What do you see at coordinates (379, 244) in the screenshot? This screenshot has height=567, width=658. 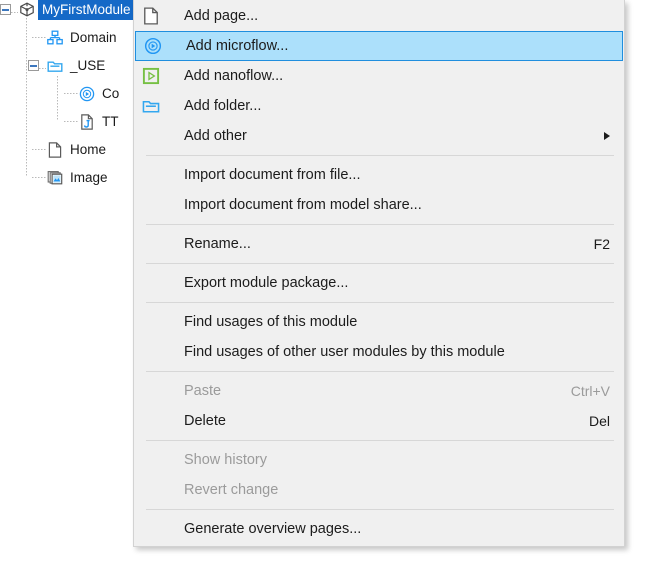 I see `menu-item-rename: Rename... F2` at bounding box center [379, 244].